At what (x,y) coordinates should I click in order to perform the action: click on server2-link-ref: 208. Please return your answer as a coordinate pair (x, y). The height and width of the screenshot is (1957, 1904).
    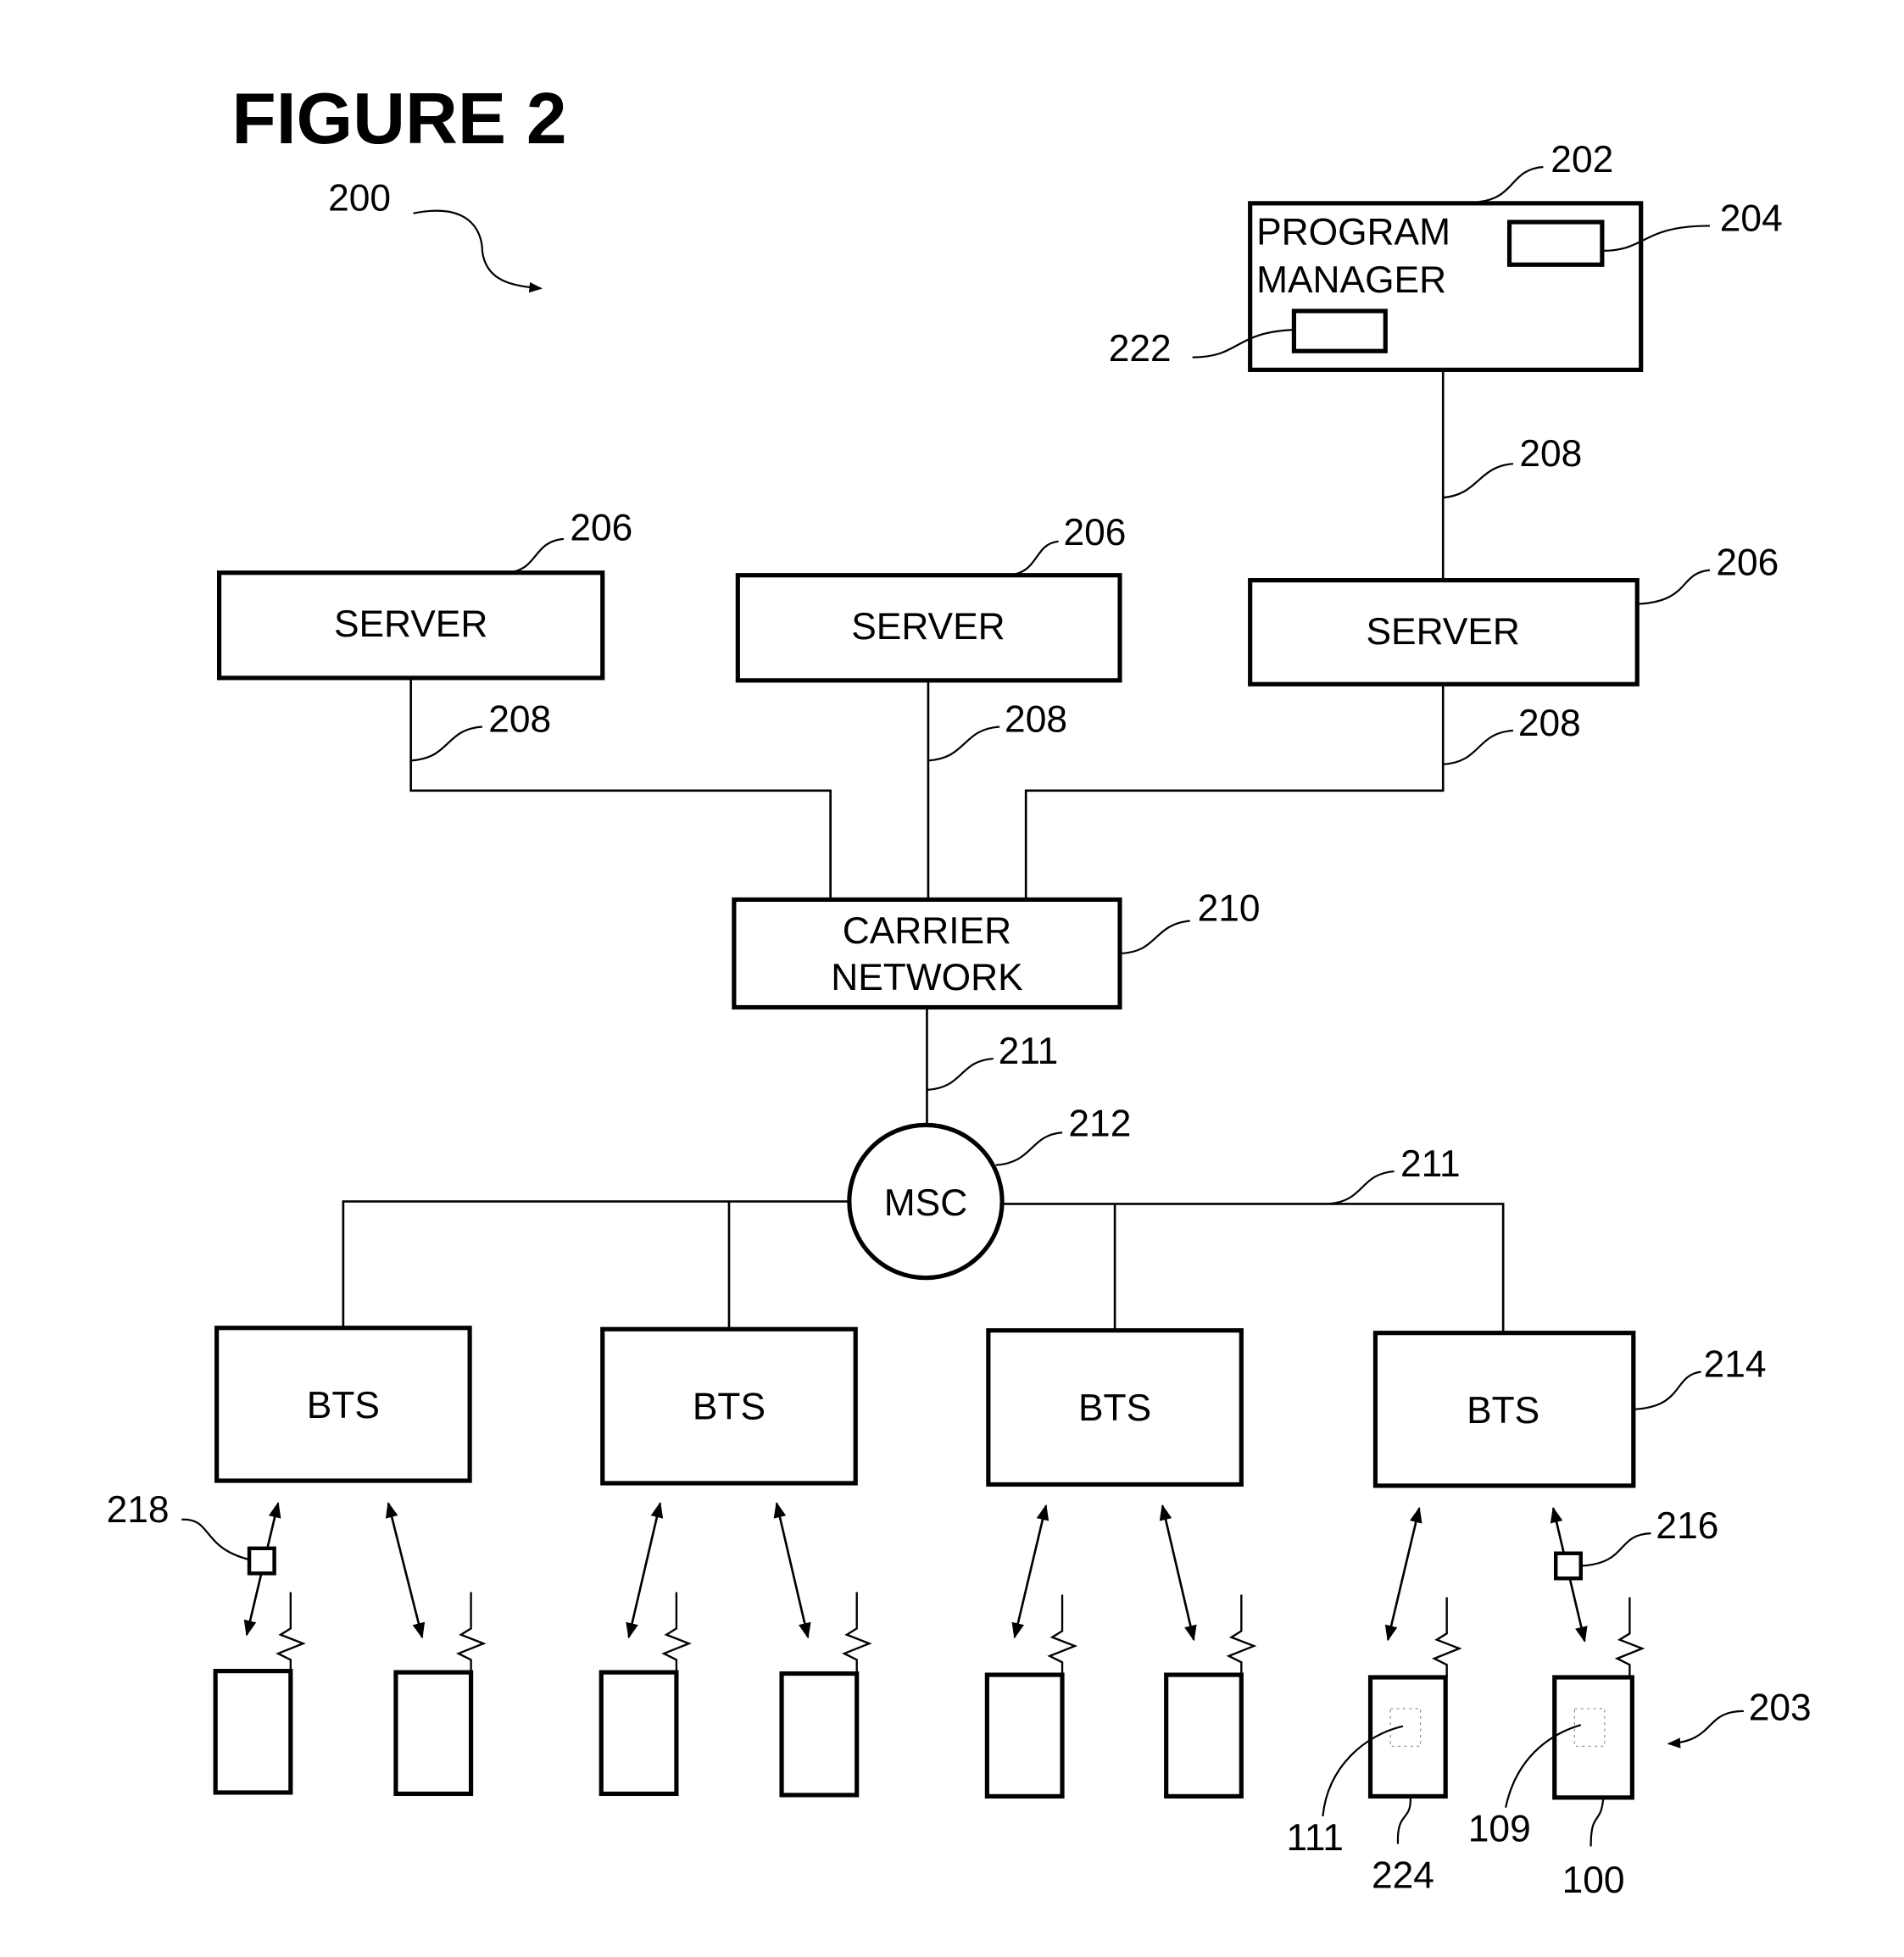
    Looking at the image, I should click on (1036, 719).